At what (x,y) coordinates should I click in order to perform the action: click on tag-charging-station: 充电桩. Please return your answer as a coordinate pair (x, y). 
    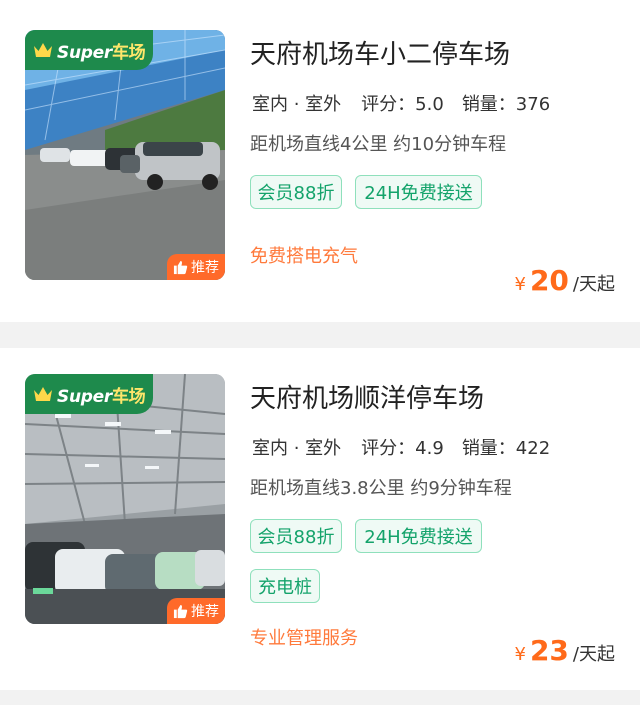
    Looking at the image, I should click on (285, 586).